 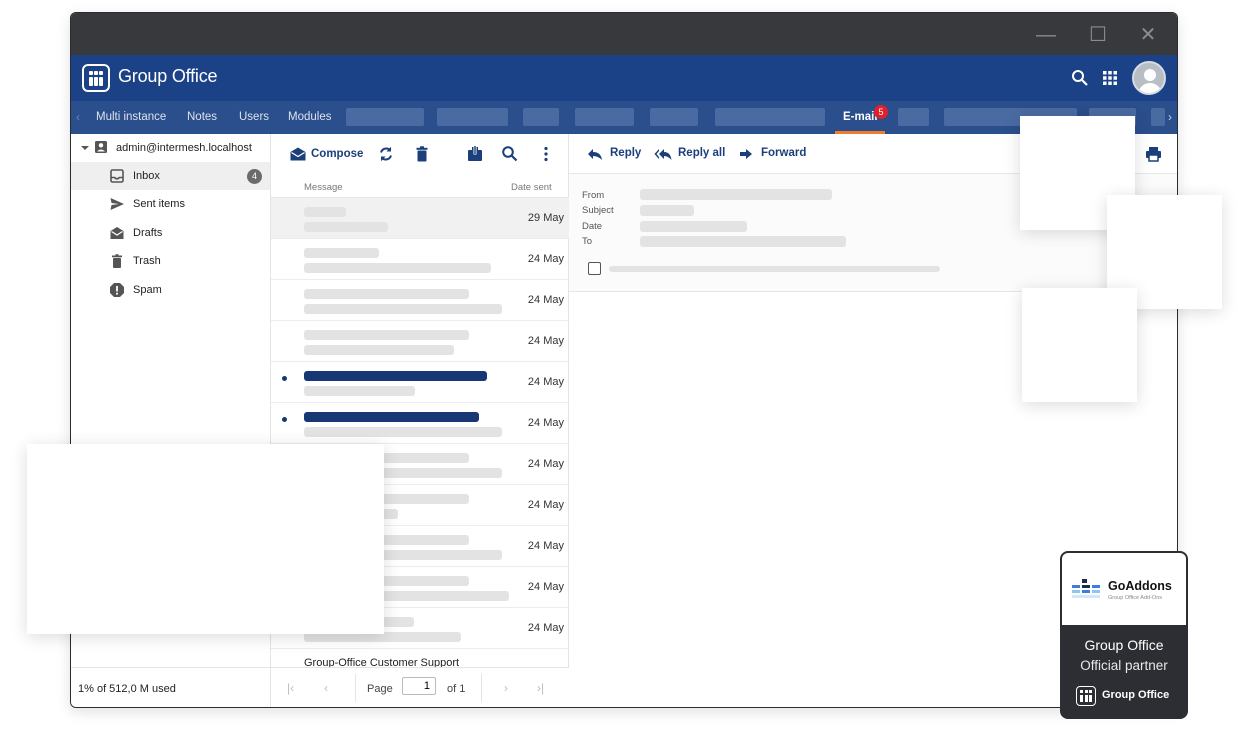 I want to click on account-name: admin@intermesh.localhost, so click(x=184, y=148).